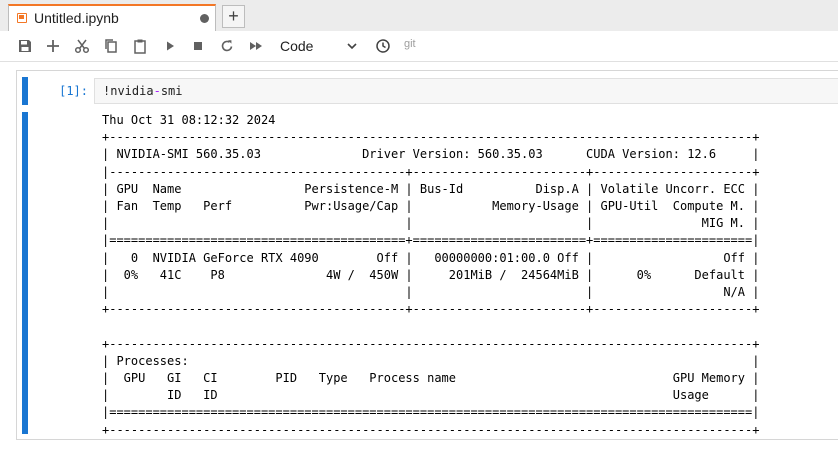 This screenshot has height=457, width=838. Describe the element at coordinates (410, 44) in the screenshot. I see `git-button: git` at that location.